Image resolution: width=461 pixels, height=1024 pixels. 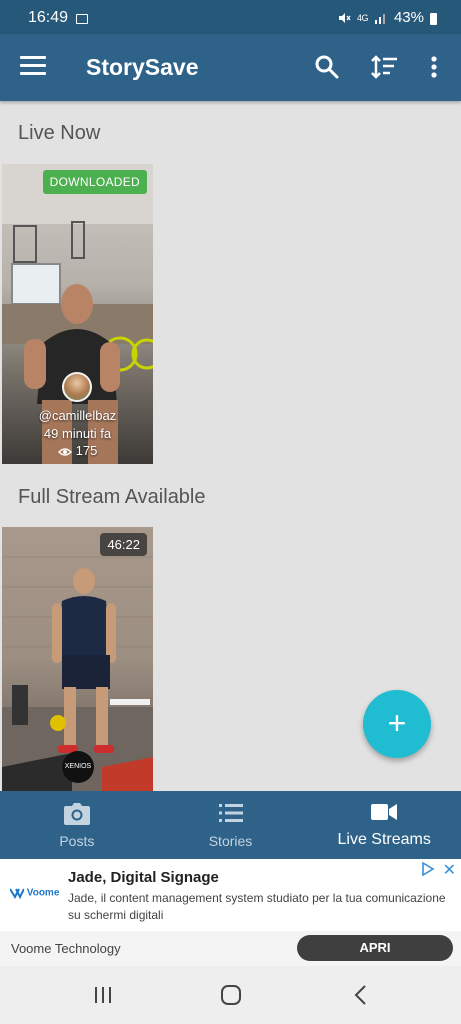 What do you see at coordinates (384, 839) in the screenshot?
I see `nav-label-live-streams: Live Streams` at bounding box center [384, 839].